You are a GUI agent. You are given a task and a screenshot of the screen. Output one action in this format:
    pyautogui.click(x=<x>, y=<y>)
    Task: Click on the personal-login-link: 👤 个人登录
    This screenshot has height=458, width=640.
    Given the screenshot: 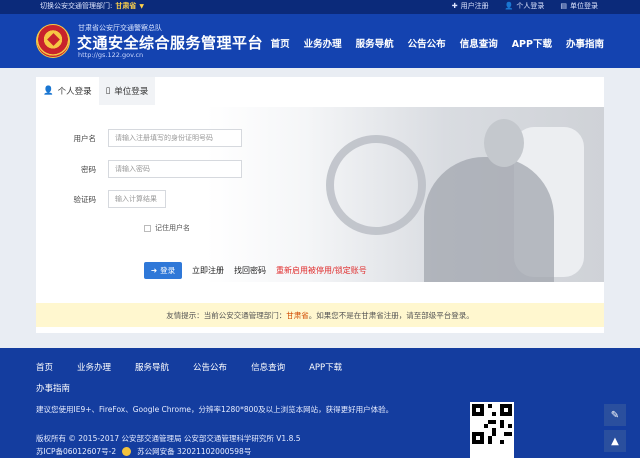 What is the action you would take?
    pyautogui.click(x=525, y=6)
    